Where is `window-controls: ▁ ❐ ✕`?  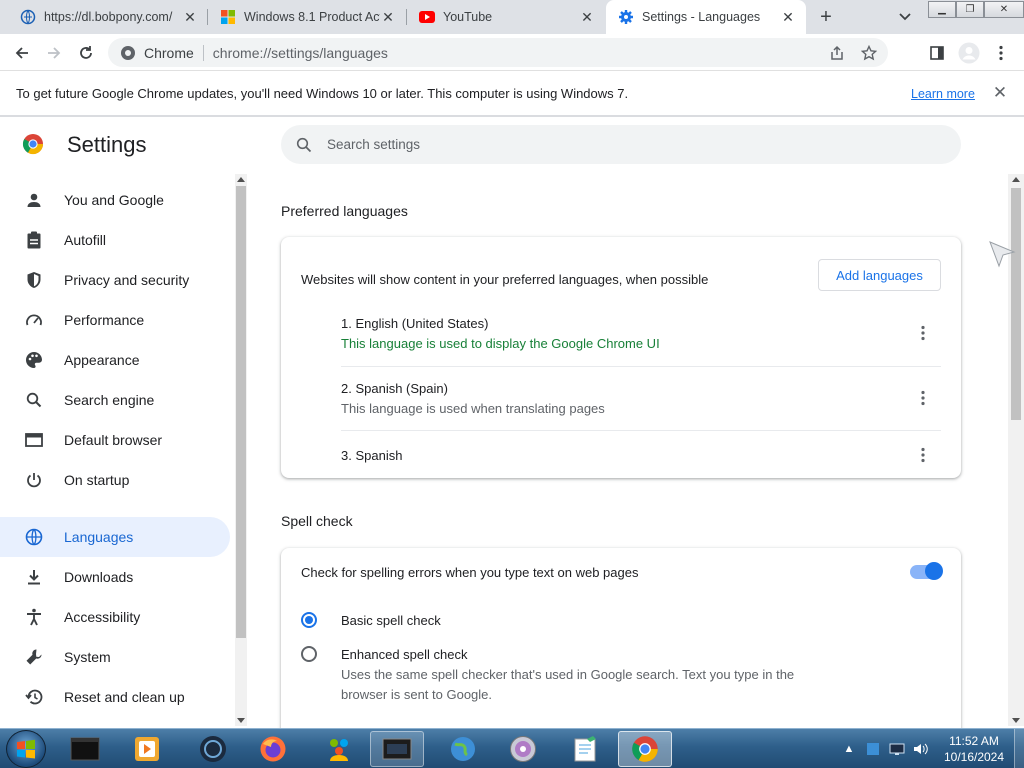 window-controls: ▁ ❐ ✕ is located at coordinates (976, 9).